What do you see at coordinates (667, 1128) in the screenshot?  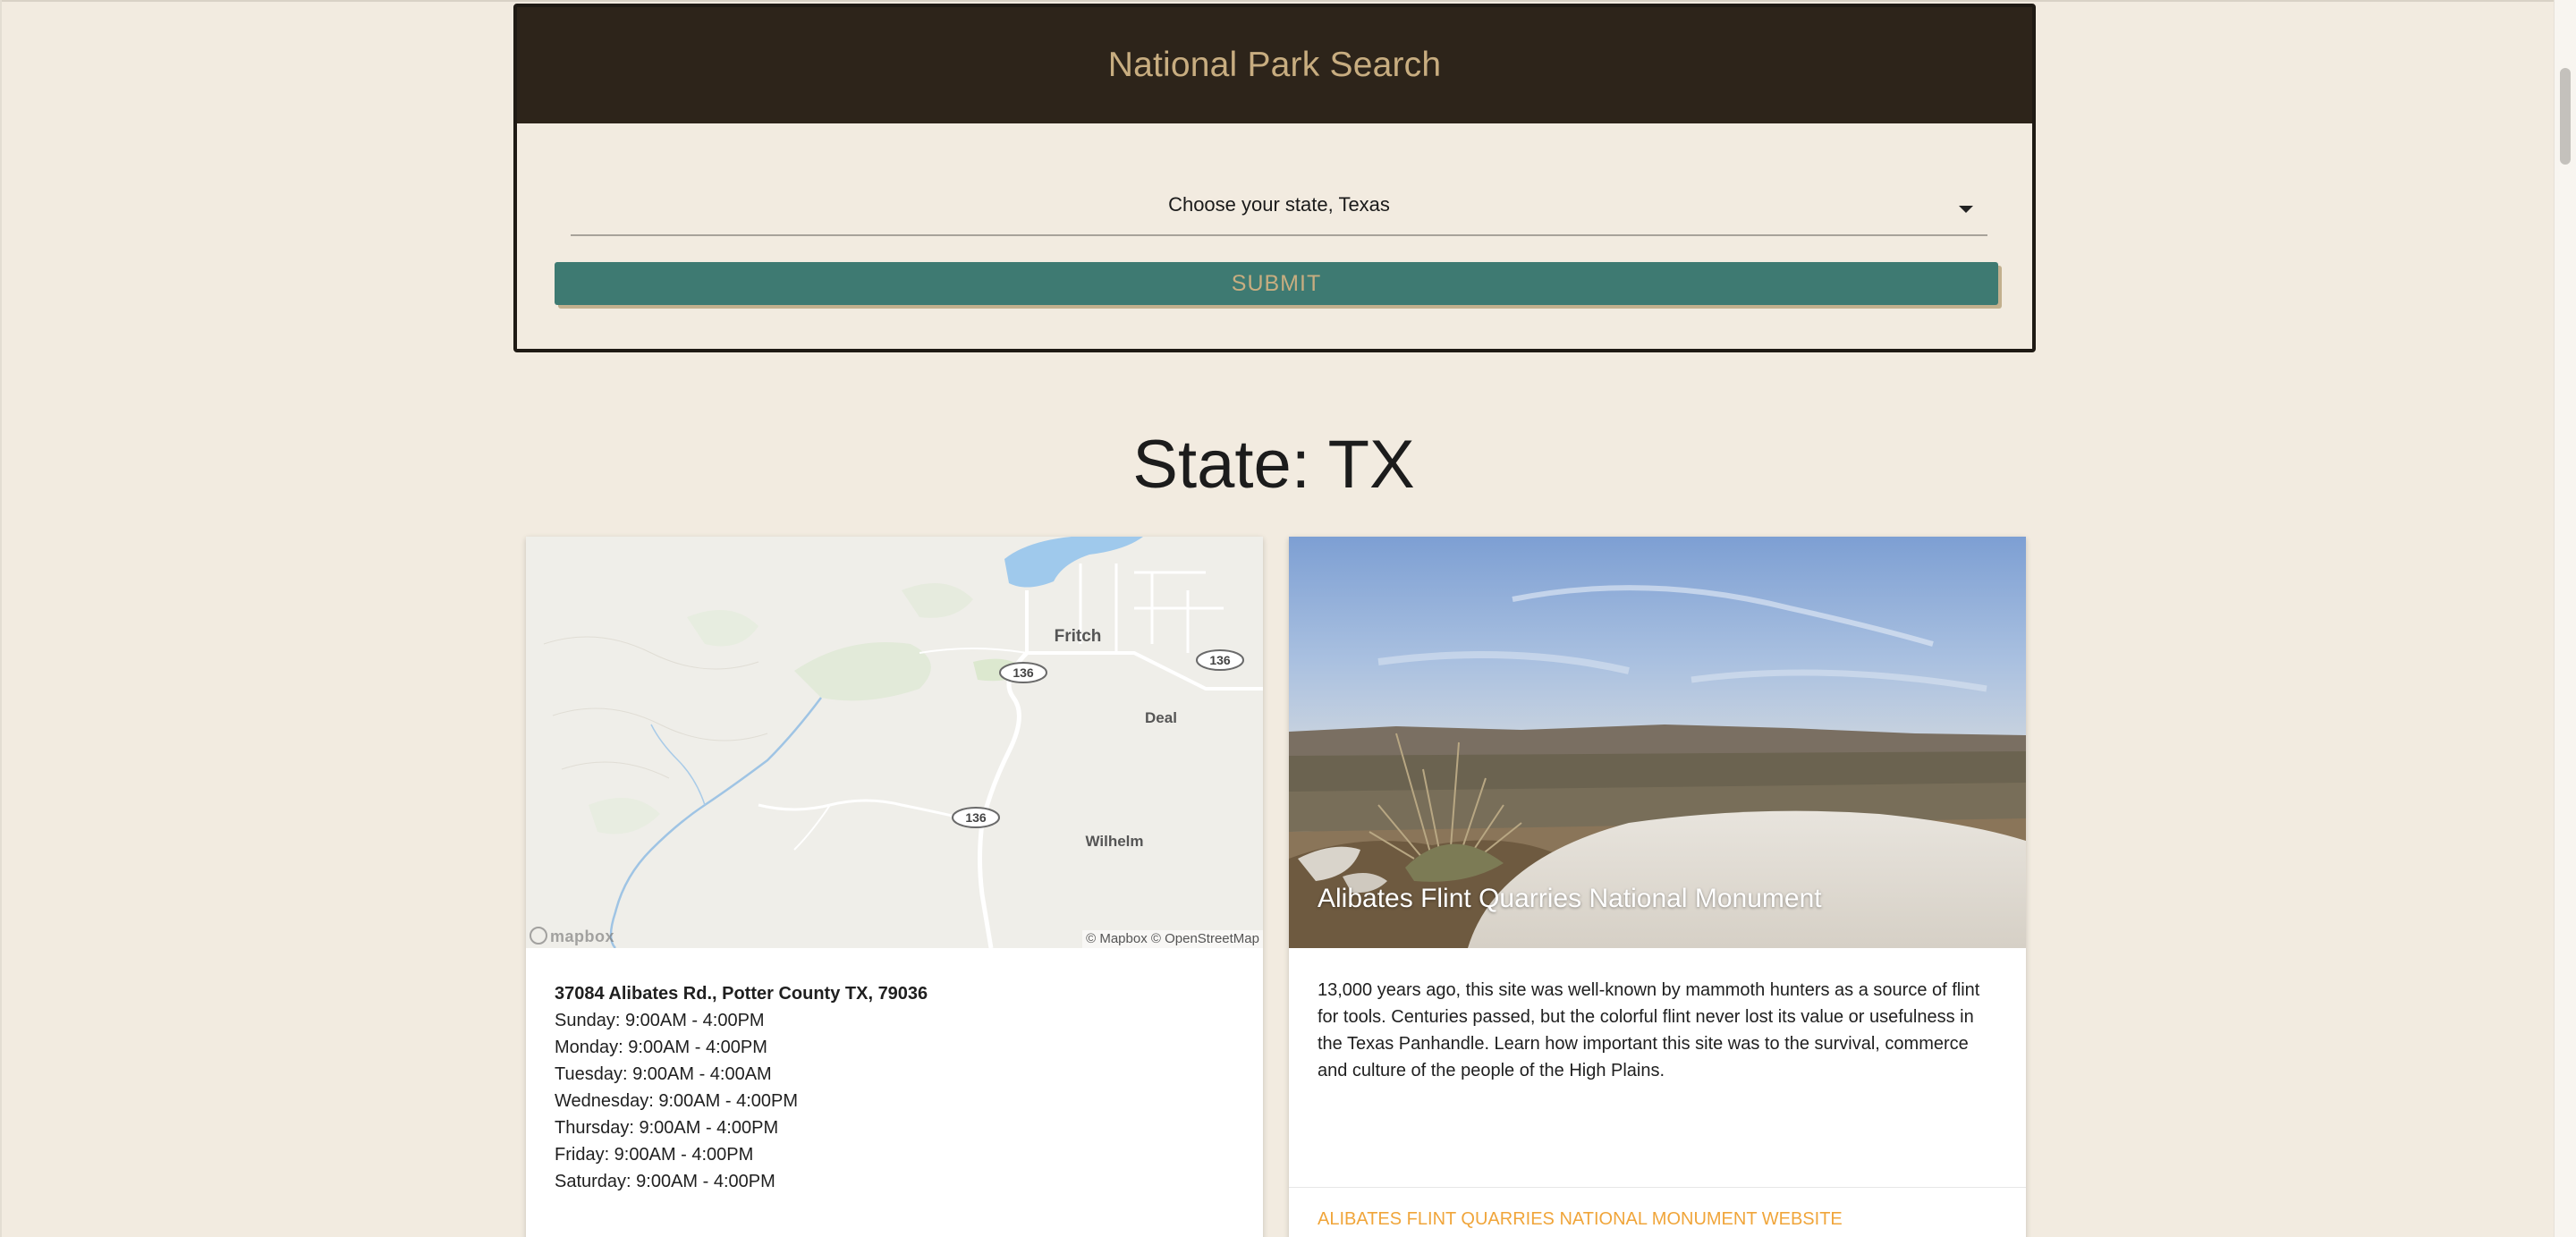 I see `hours-thursday: Thursday: 9:00AM - 4:00PM` at bounding box center [667, 1128].